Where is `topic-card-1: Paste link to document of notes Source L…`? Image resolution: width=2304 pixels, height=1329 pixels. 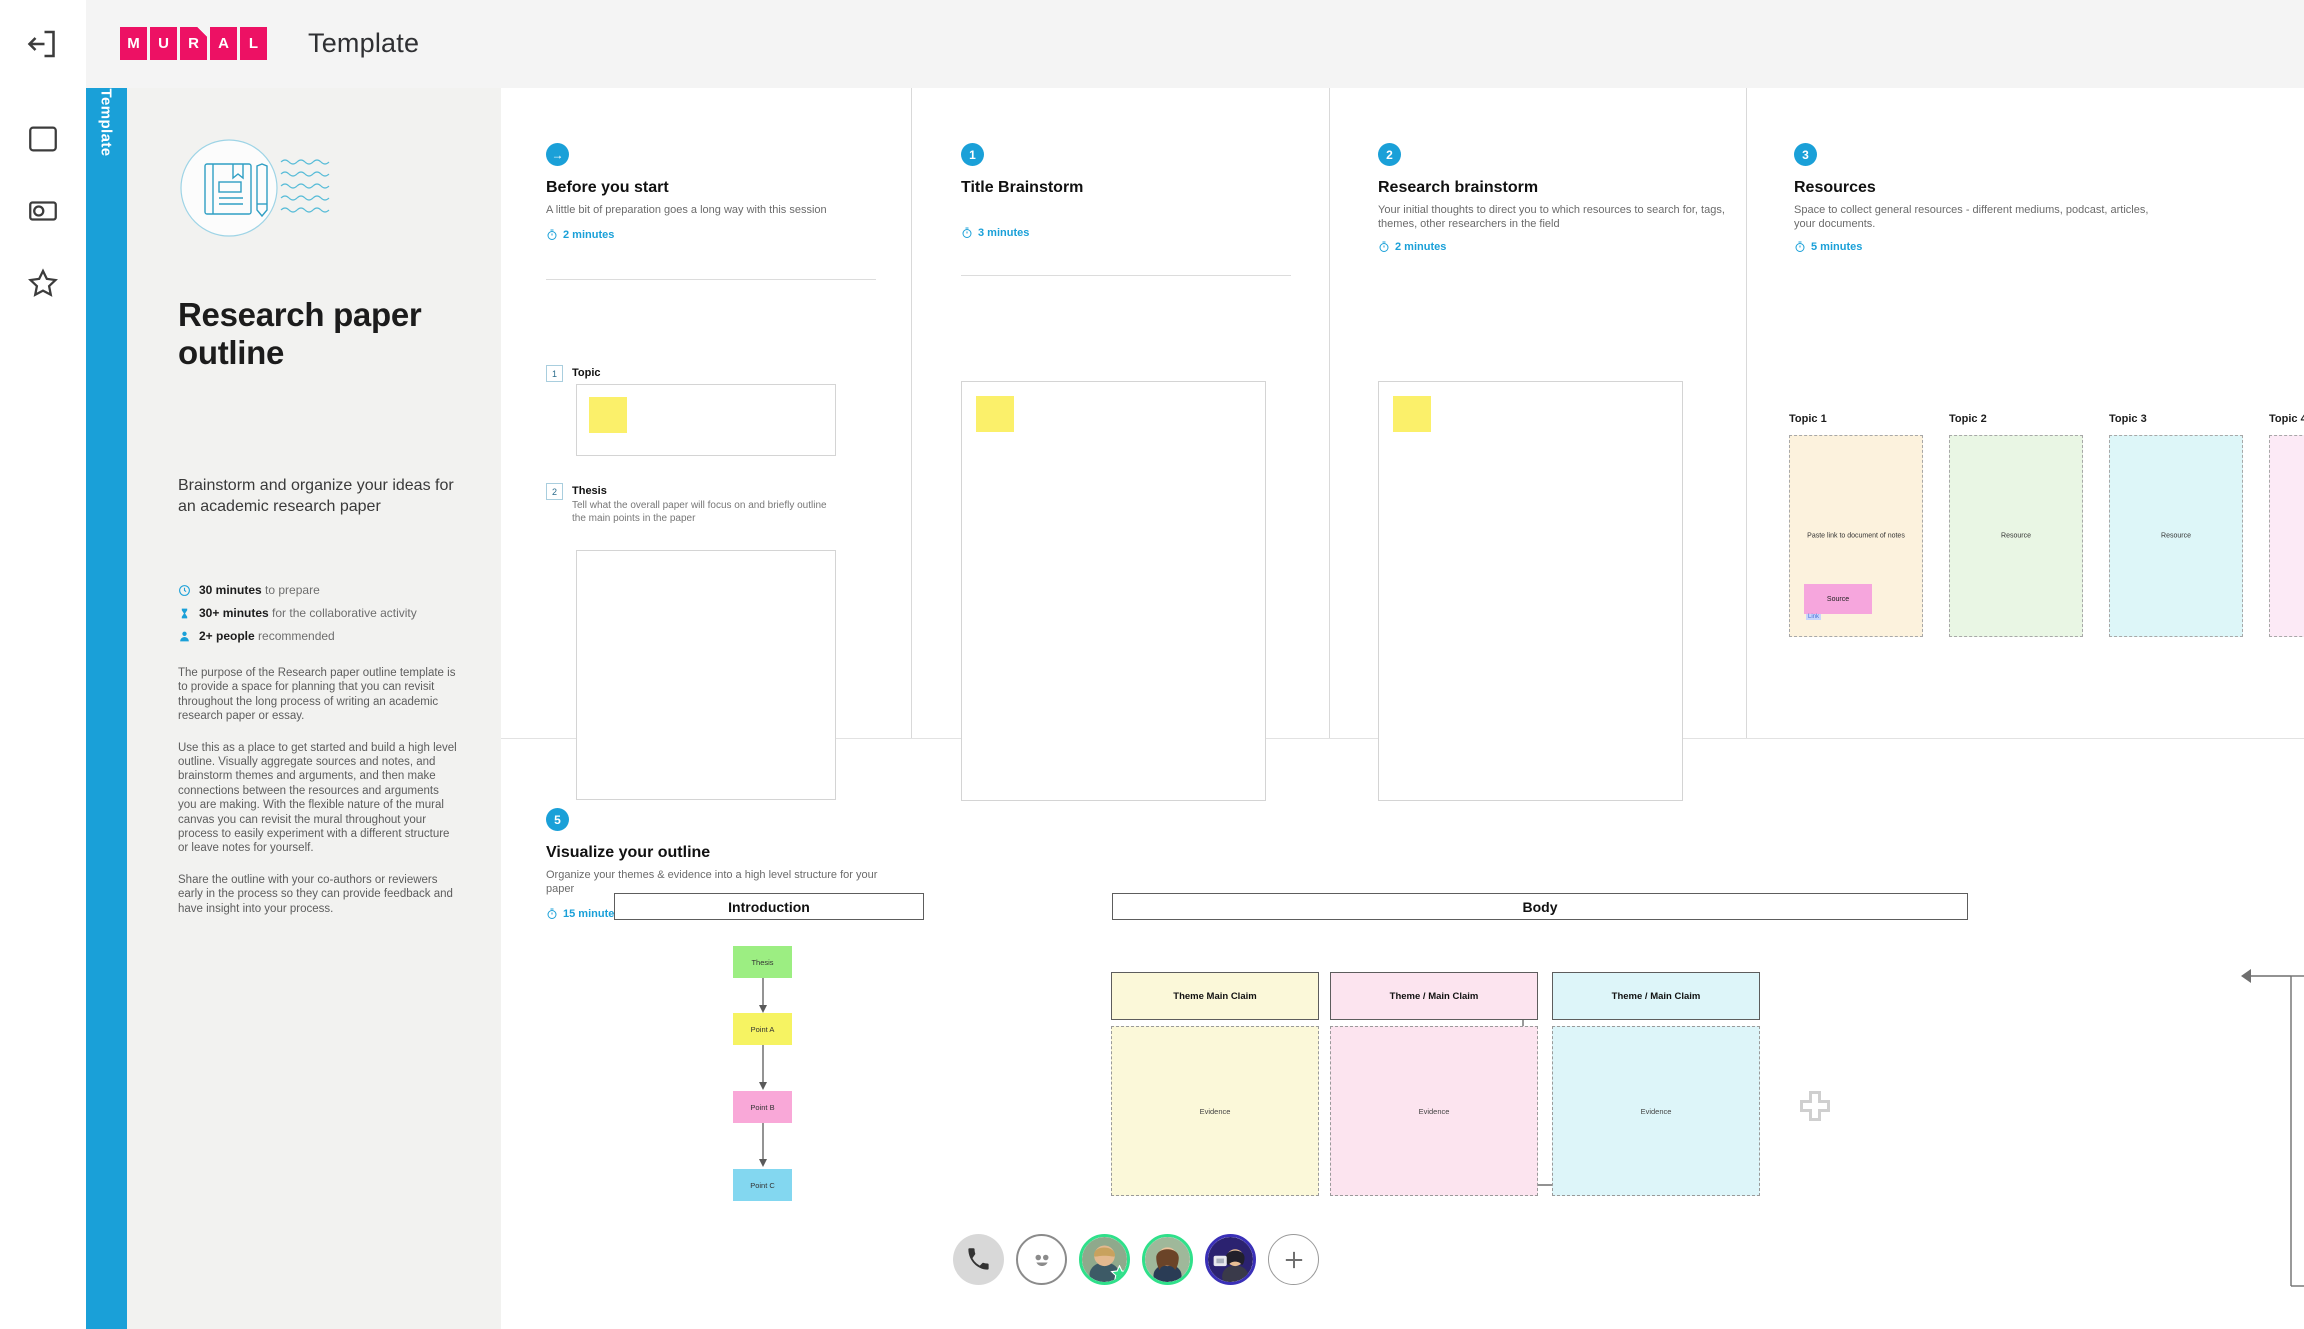
topic-card-1: Paste link to document of notes Source L… is located at coordinates (1856, 536).